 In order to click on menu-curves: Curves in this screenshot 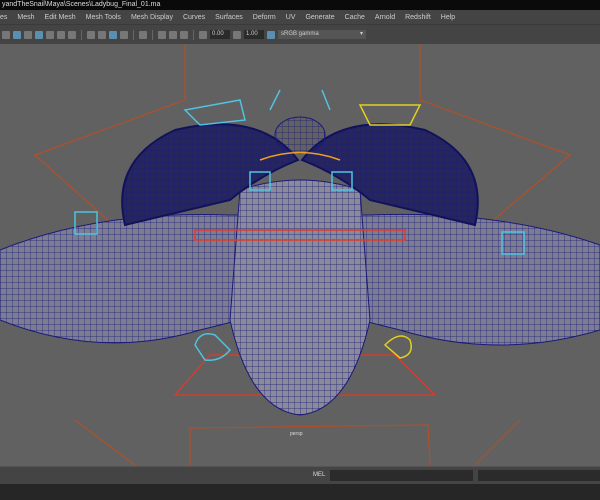, I will do `click(194, 17)`.